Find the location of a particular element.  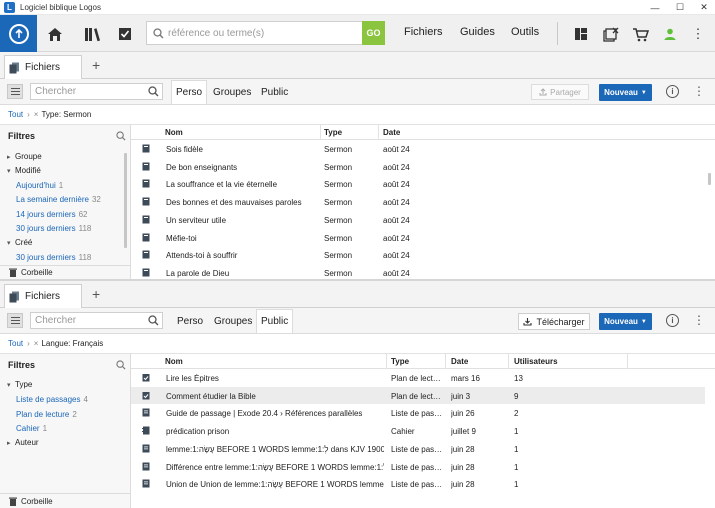

table-row: prédication prison Cahier juillet 9 1 is located at coordinates (418, 431).